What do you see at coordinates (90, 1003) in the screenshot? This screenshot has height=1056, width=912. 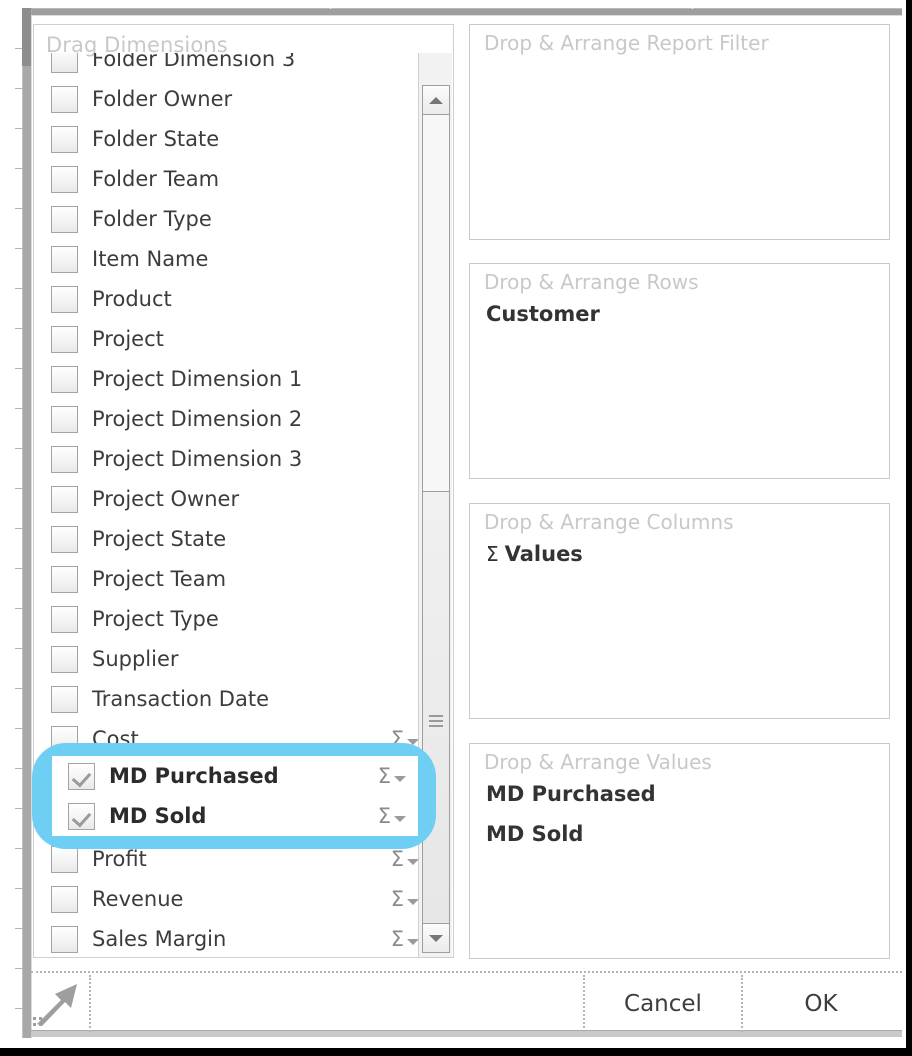 I see `footer-separator` at bounding box center [90, 1003].